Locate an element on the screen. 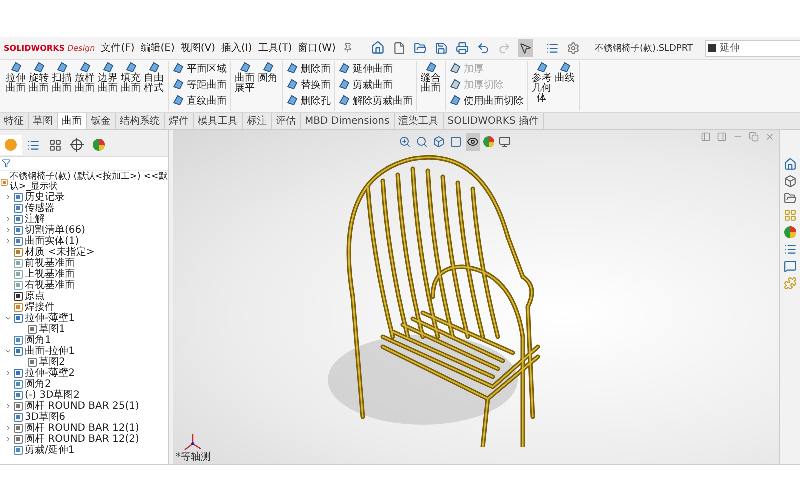 Image resolution: width=800 pixels, height=500 pixels. tree-item: 右视基准面 is located at coordinates (50, 285).